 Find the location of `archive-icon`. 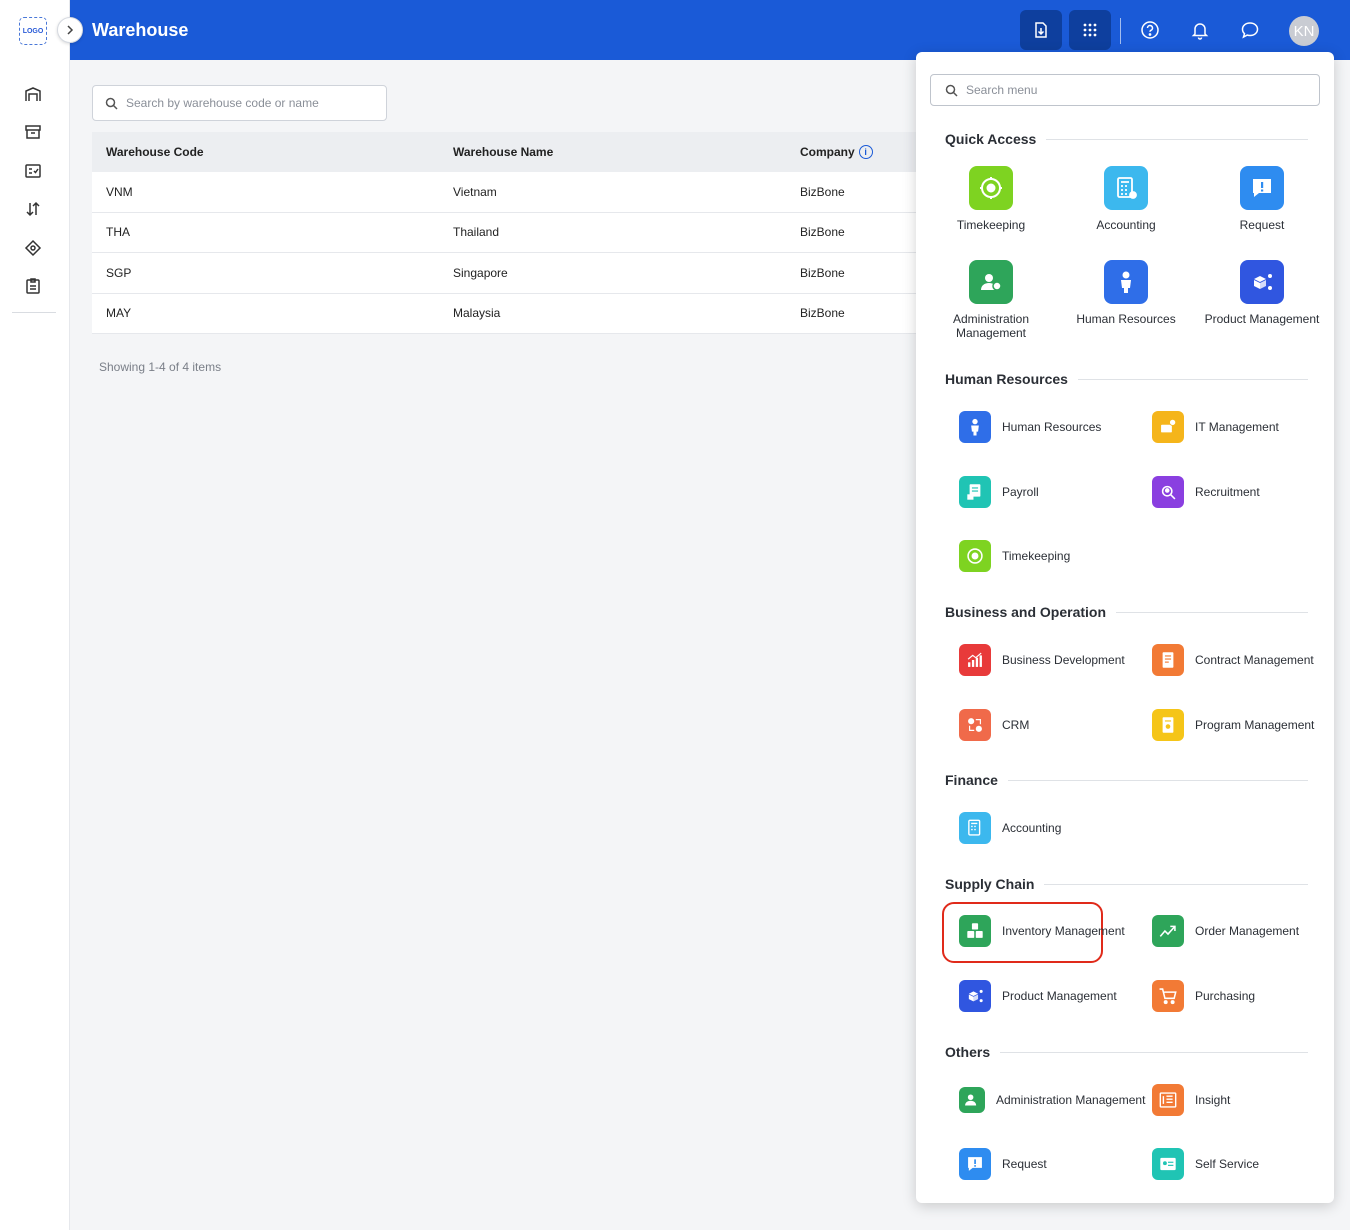

archive-icon is located at coordinates (33, 132).